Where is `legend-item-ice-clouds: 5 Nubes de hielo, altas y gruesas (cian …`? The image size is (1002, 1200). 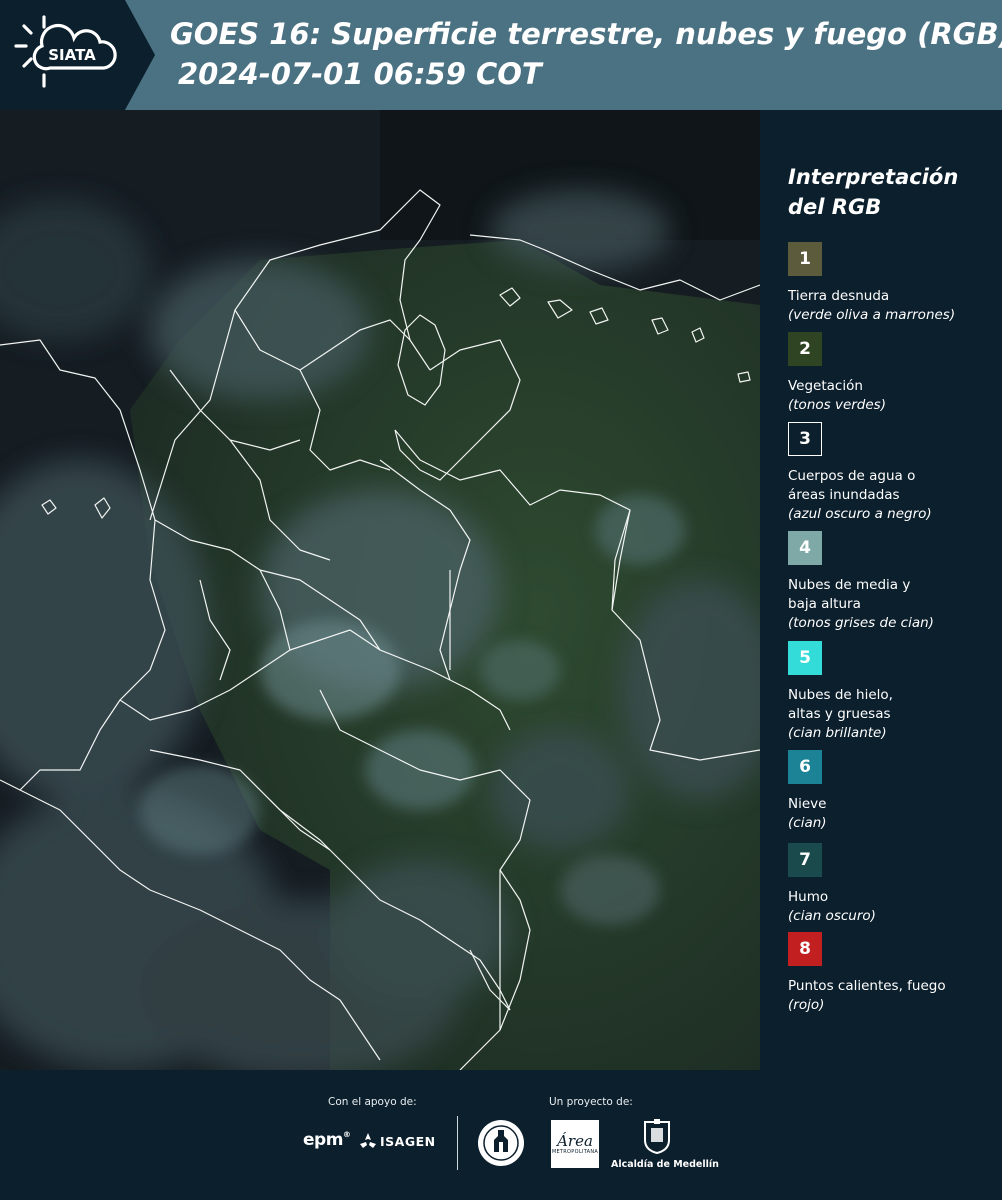 legend-item-ice-clouds: 5 Nubes de hielo, altas y gruesas (cian … is located at coordinates (894, 692).